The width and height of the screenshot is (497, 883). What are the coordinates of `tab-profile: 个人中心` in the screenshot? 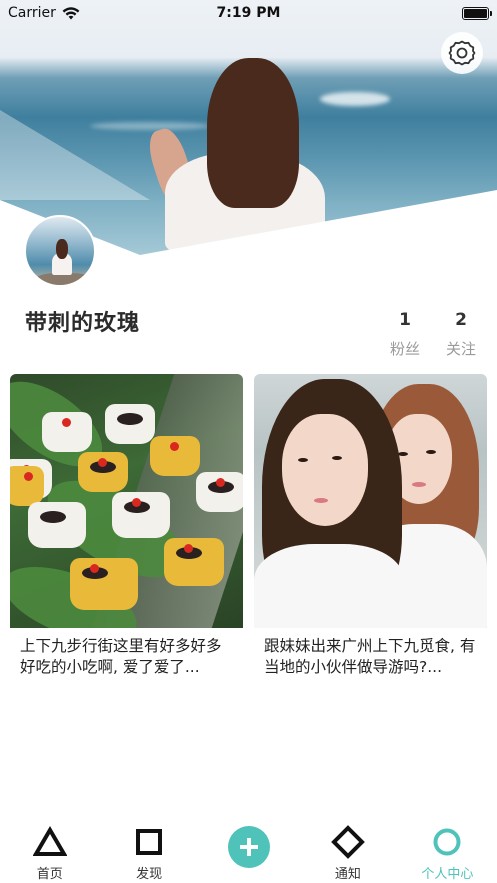 It's located at (447, 849).